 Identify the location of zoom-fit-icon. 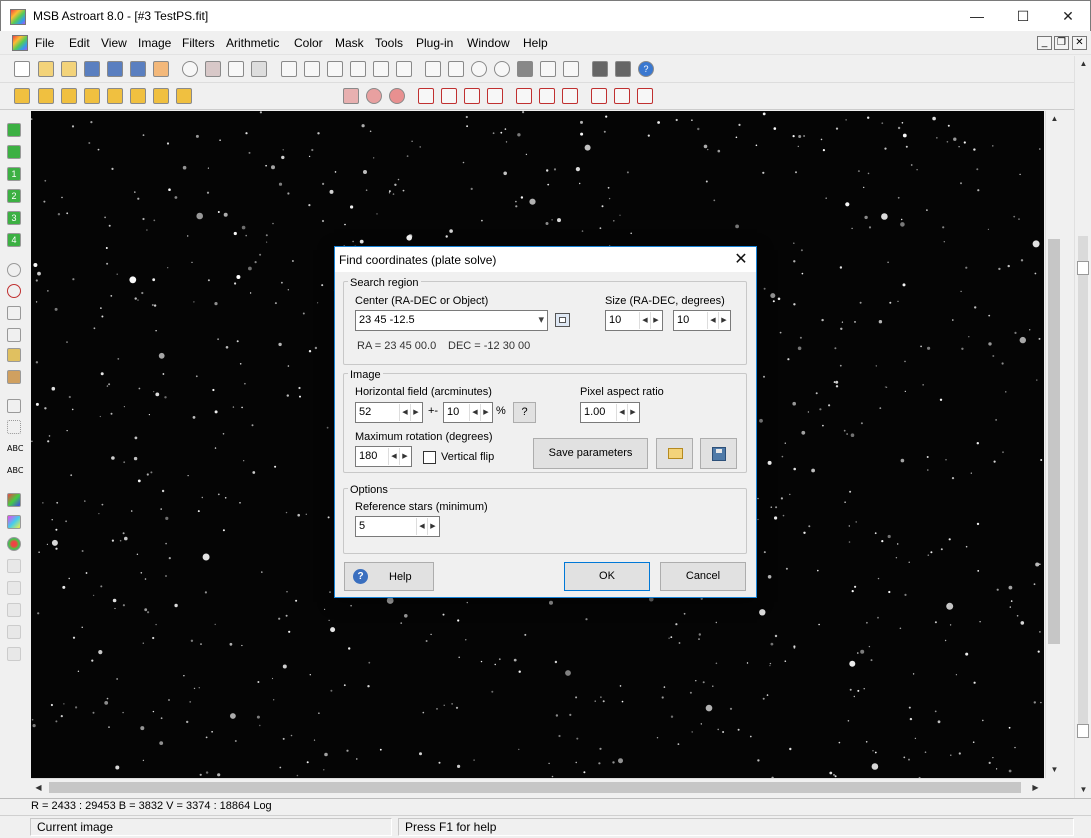
(433, 69).